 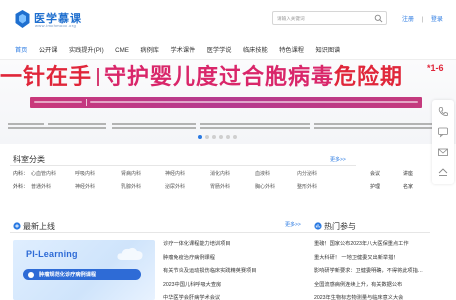 What do you see at coordinates (437, 18) in the screenshot?
I see `login-link: 登录` at bounding box center [437, 18].